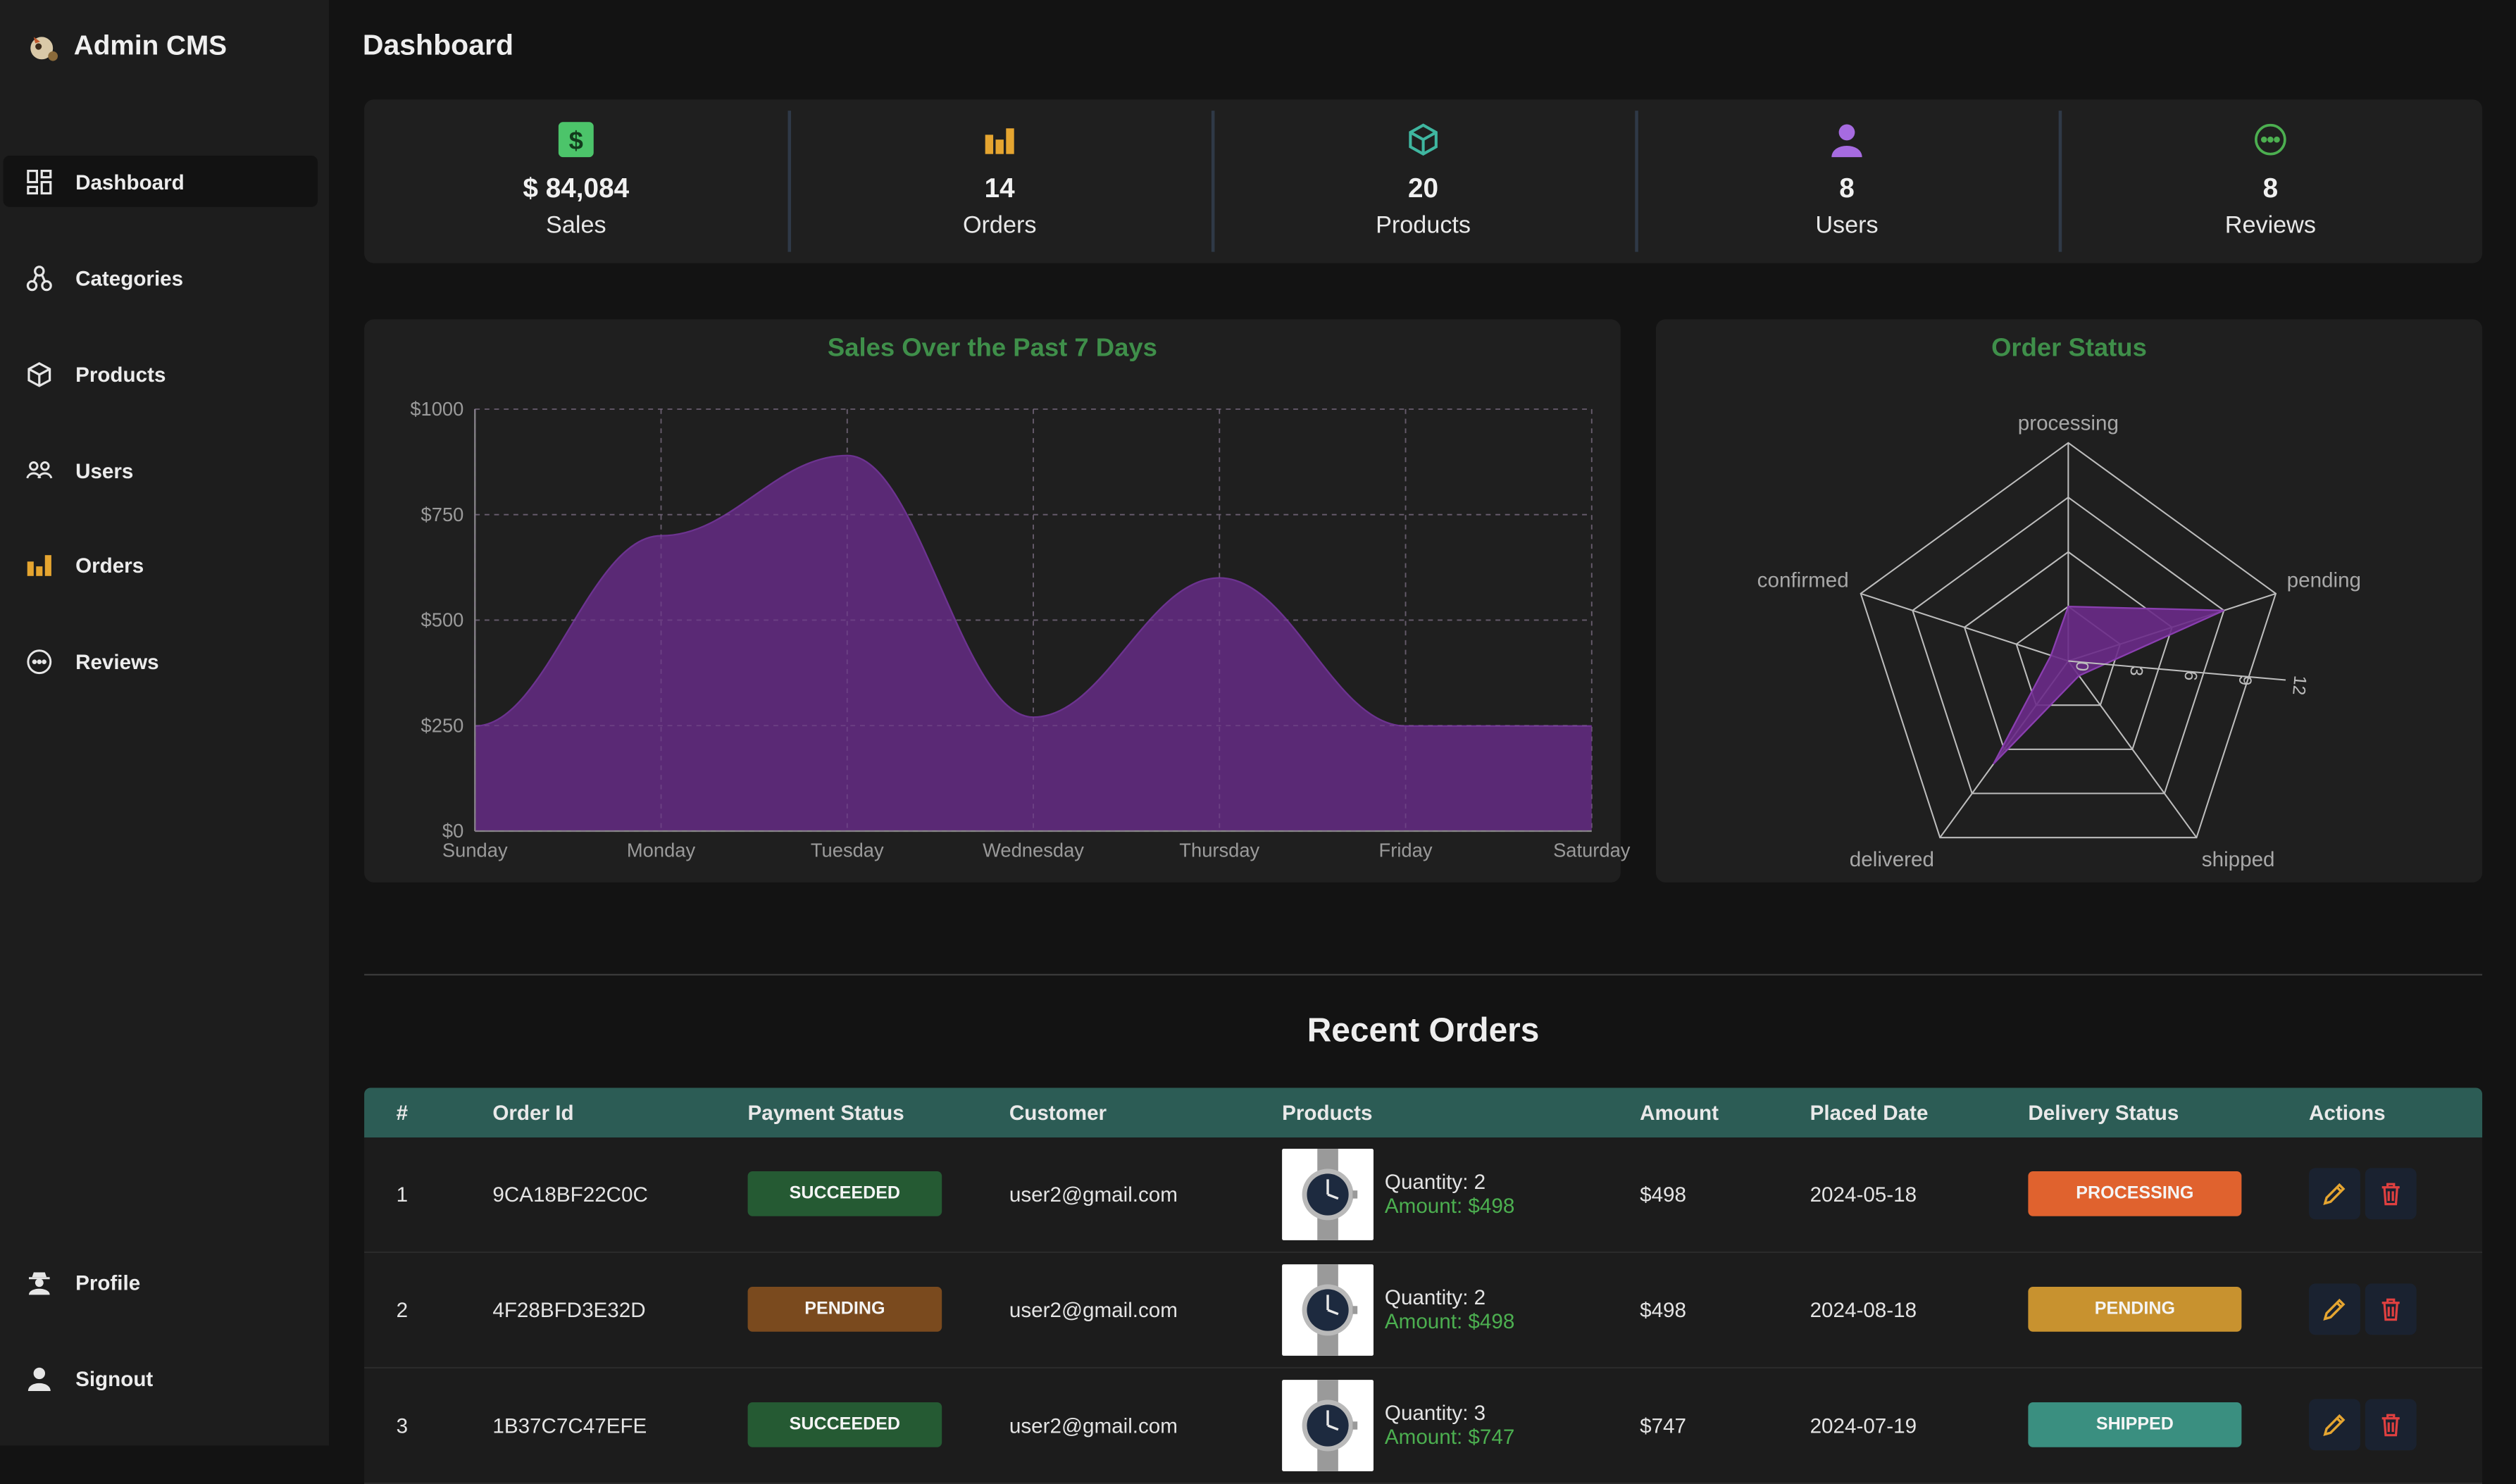 This screenshot has height=1484, width=2516. I want to click on radial-tick-label: 6, so click(2190, 675).